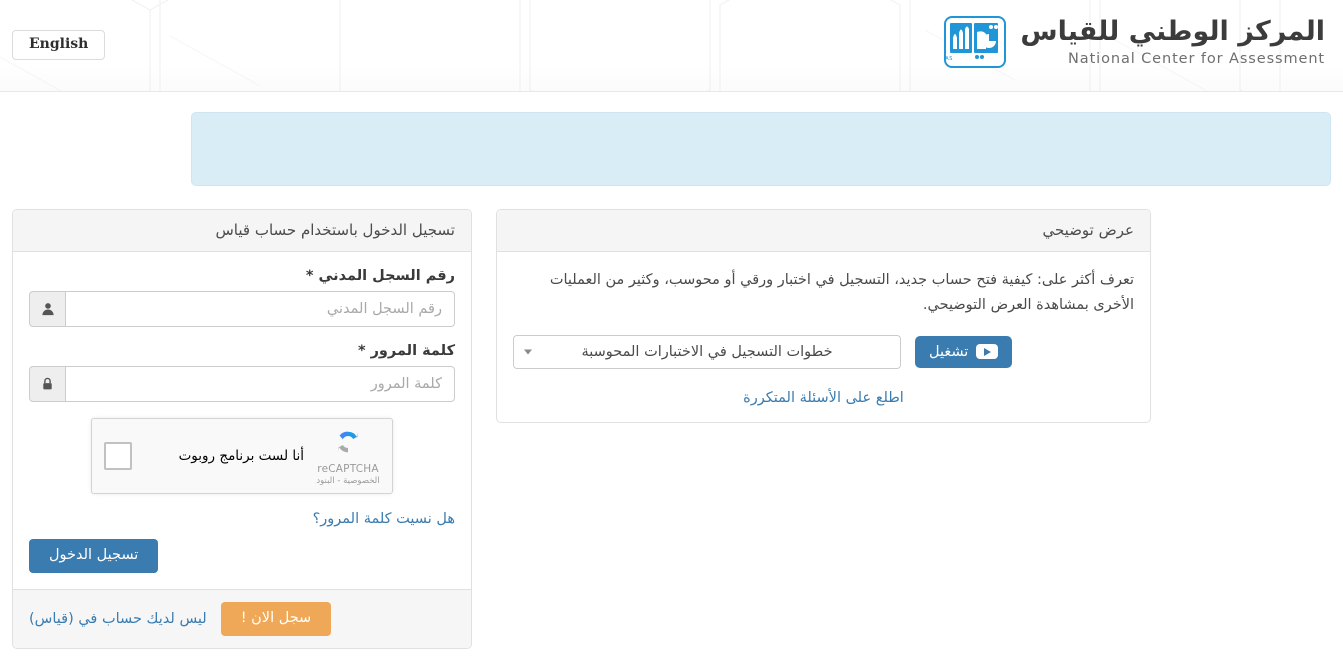  I want to click on recaptcha-label: أنا لست برنامج روبوت, so click(241, 456).